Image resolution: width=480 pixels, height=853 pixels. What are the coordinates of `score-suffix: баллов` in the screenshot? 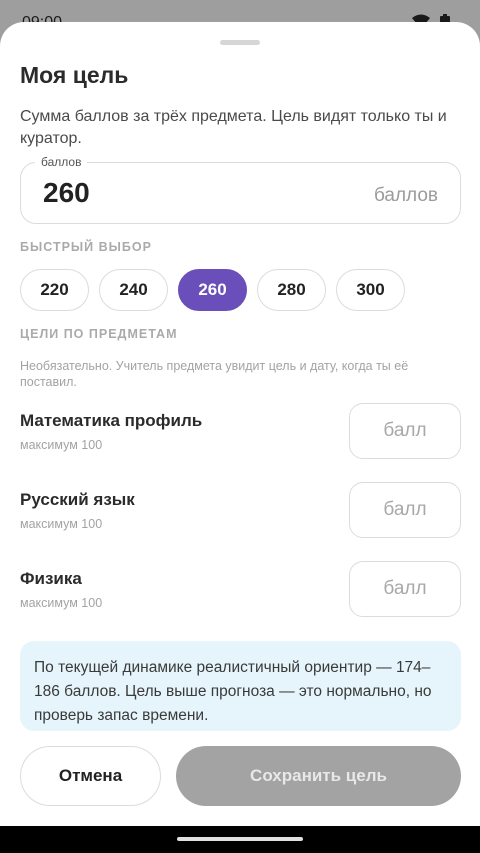 It's located at (405, 195).